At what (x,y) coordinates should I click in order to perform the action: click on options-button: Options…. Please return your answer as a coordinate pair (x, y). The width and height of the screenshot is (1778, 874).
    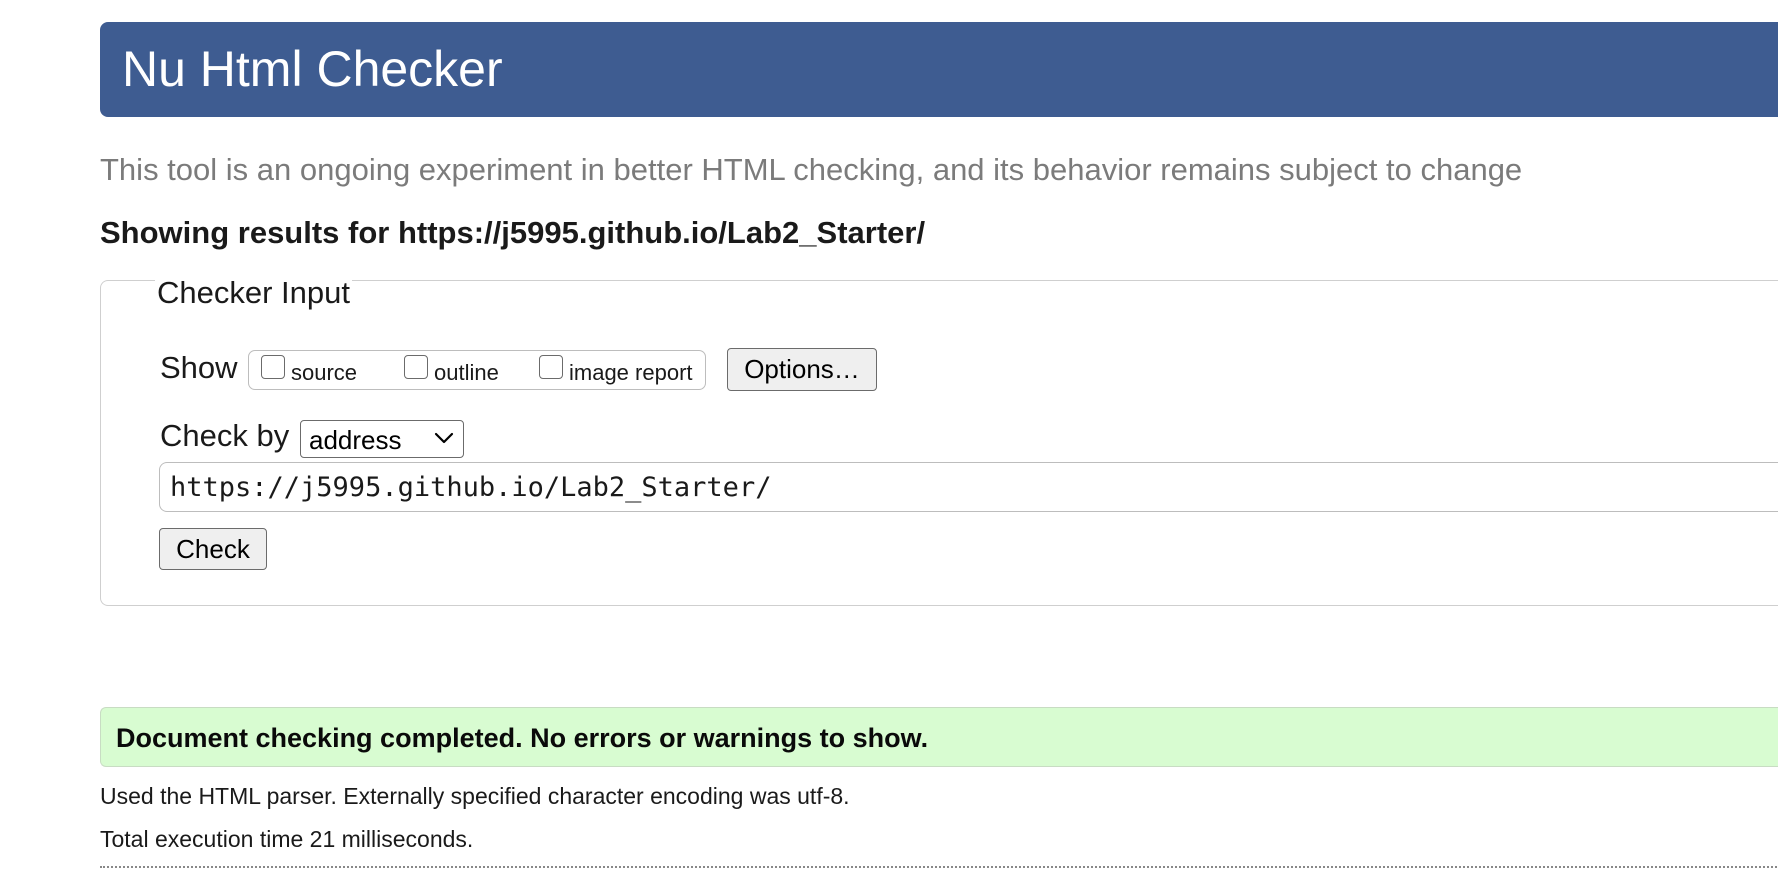
    Looking at the image, I should click on (802, 369).